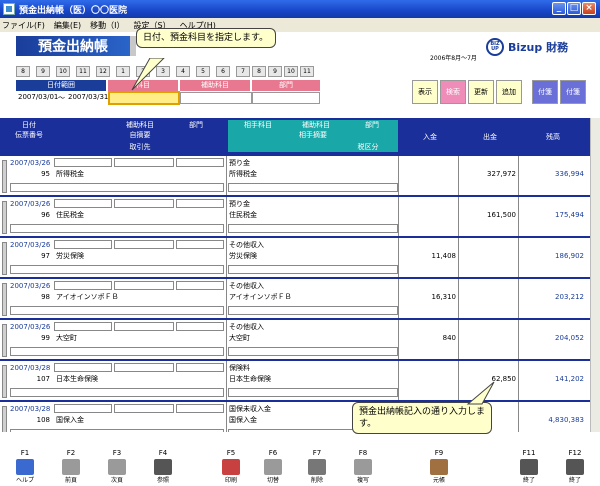 The width and height of the screenshot is (600, 486). What do you see at coordinates (67, 25) in the screenshot?
I see `menu-edit: 編集(E)` at bounding box center [67, 25].